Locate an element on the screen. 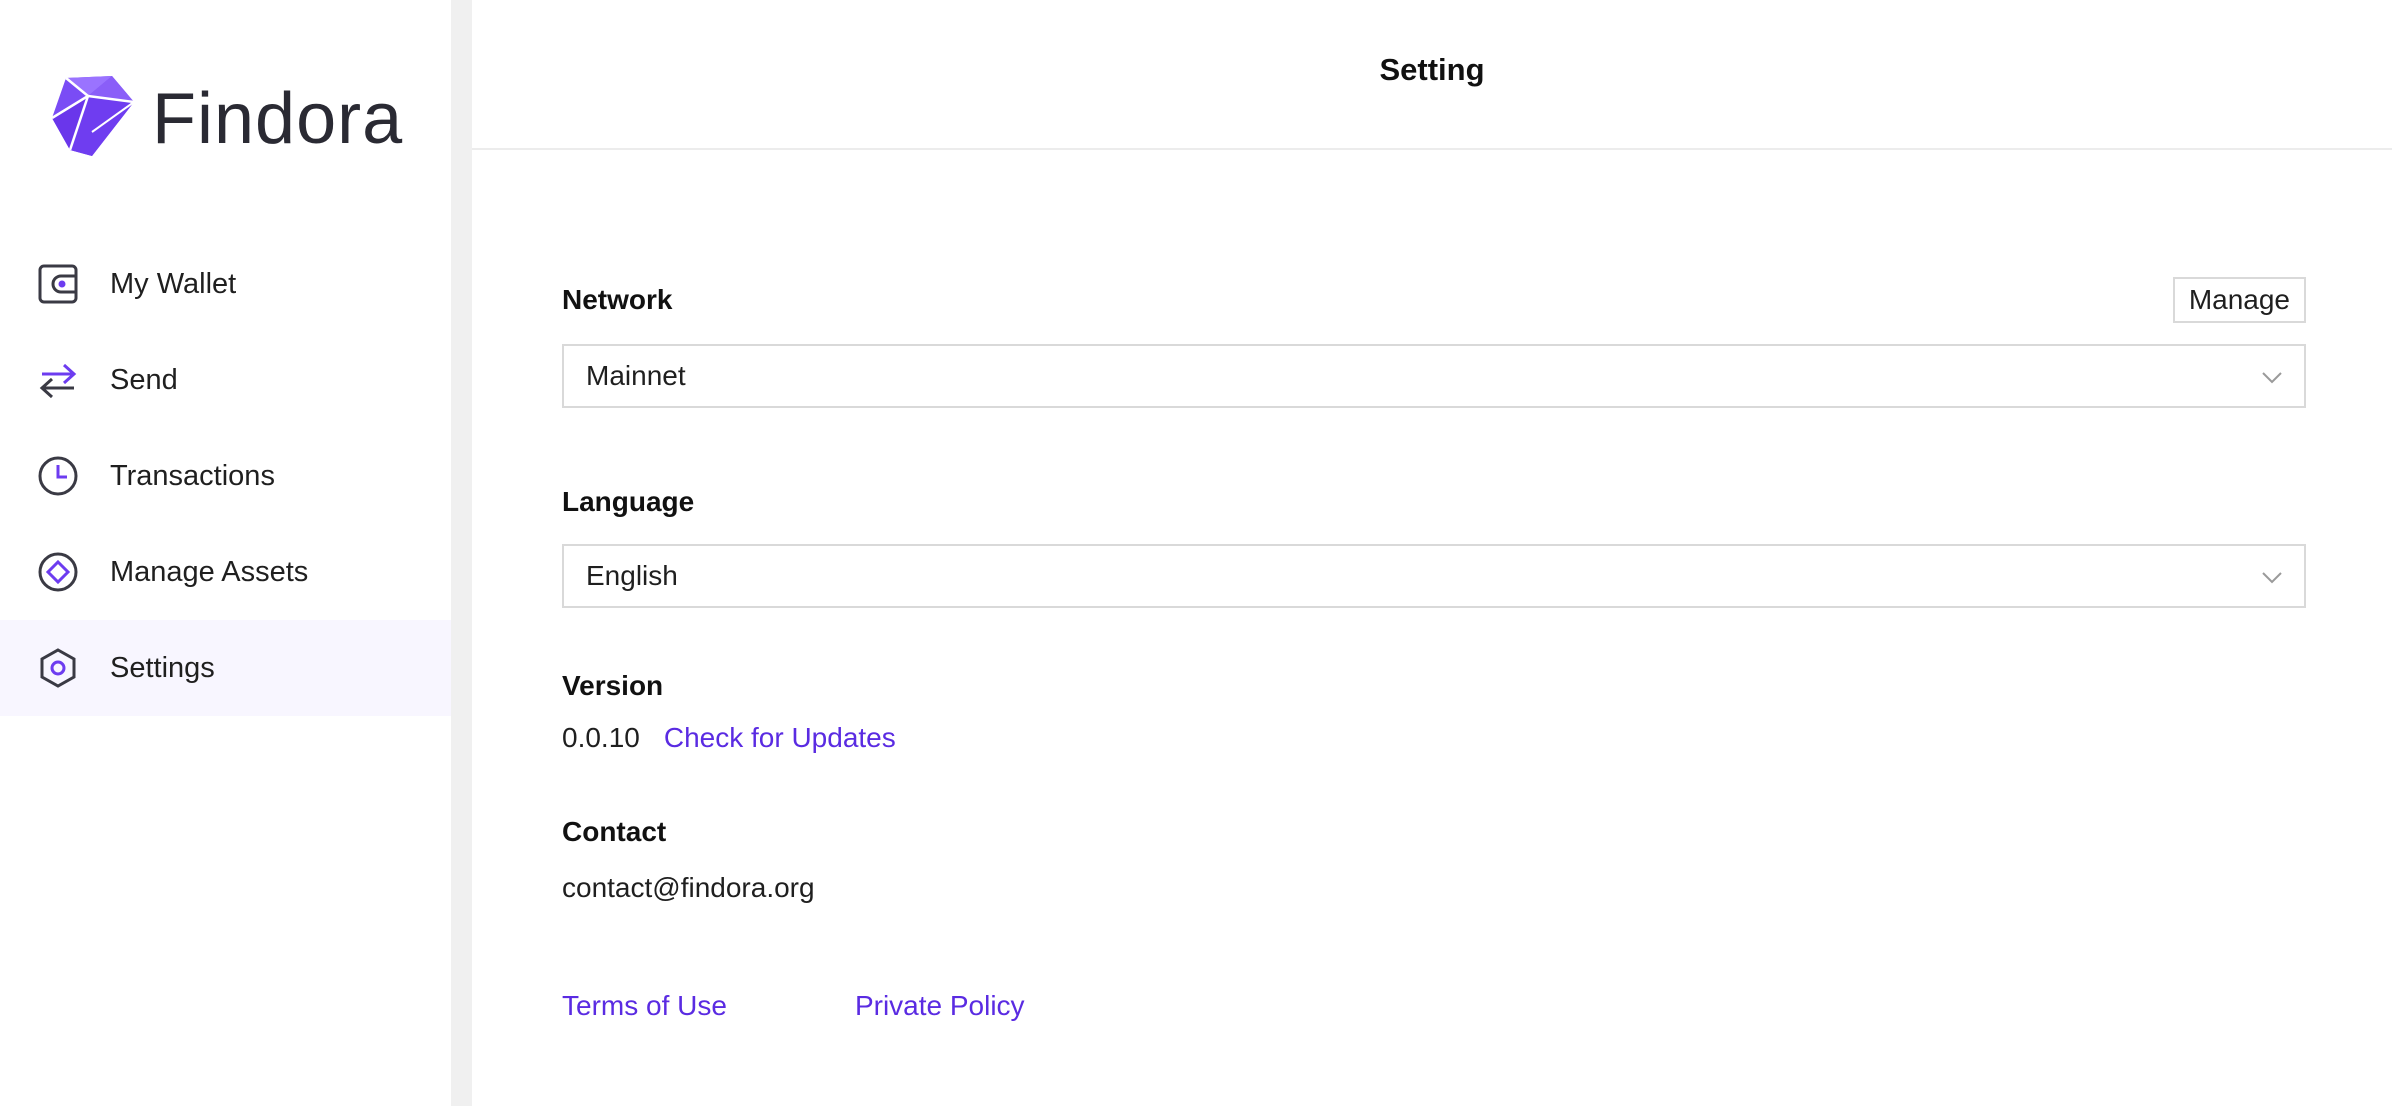  version-number: 0.0.10 is located at coordinates (601, 737).